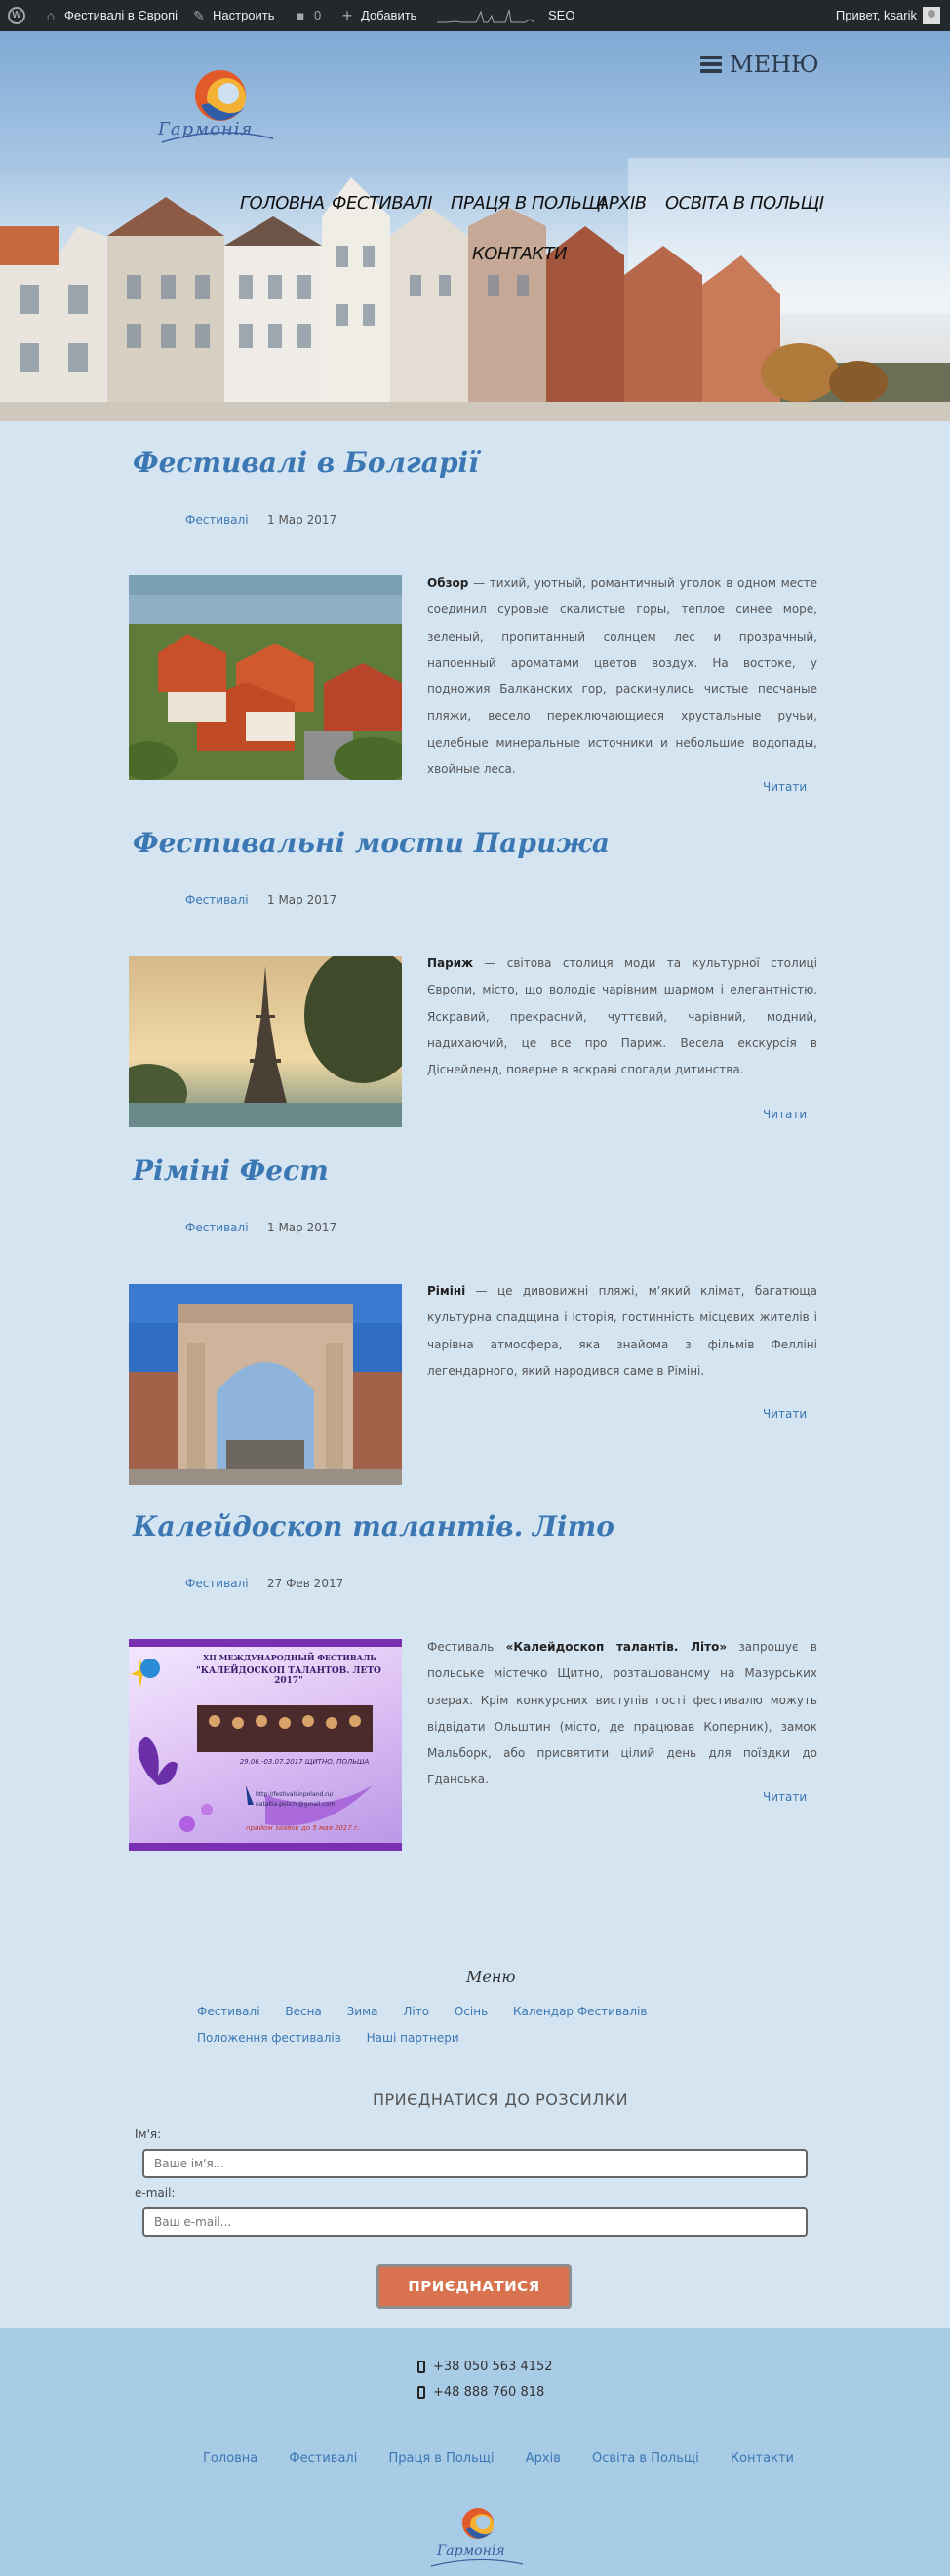 This screenshot has height=2576, width=950. What do you see at coordinates (323, 2458) in the screenshot?
I see `footer-nav-item: Фестивалі` at bounding box center [323, 2458].